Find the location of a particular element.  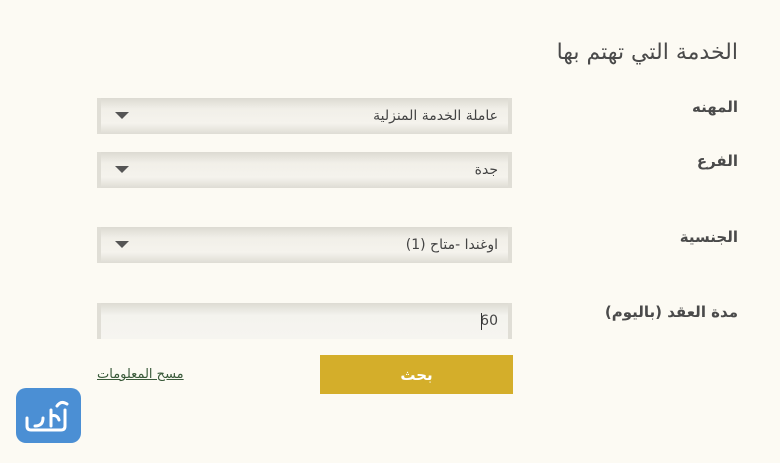

nationality-select: اوغندا -متاح (1) is located at coordinates (304, 245).